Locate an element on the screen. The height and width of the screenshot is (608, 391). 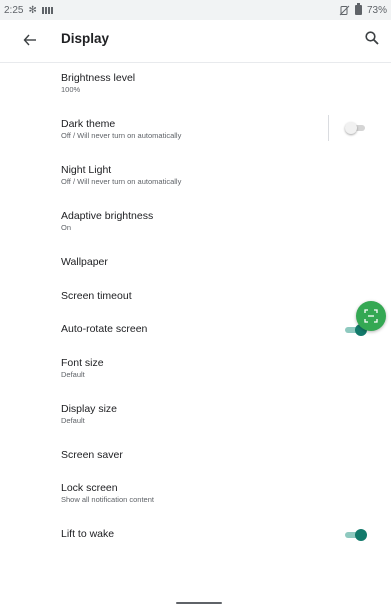
setting-label: Wallpaper is located at coordinates (84, 262).